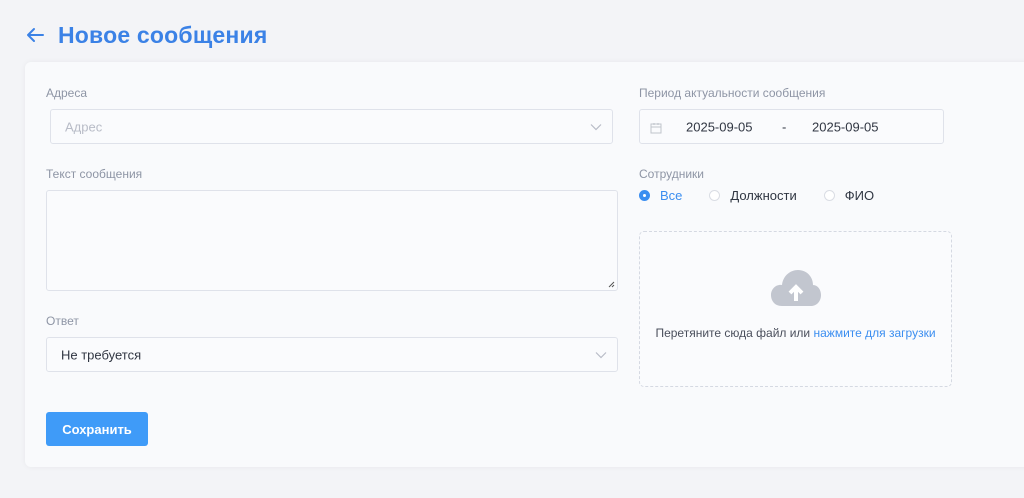  What do you see at coordinates (671, 174) in the screenshot?
I see `employees-label: Сотрудники` at bounding box center [671, 174].